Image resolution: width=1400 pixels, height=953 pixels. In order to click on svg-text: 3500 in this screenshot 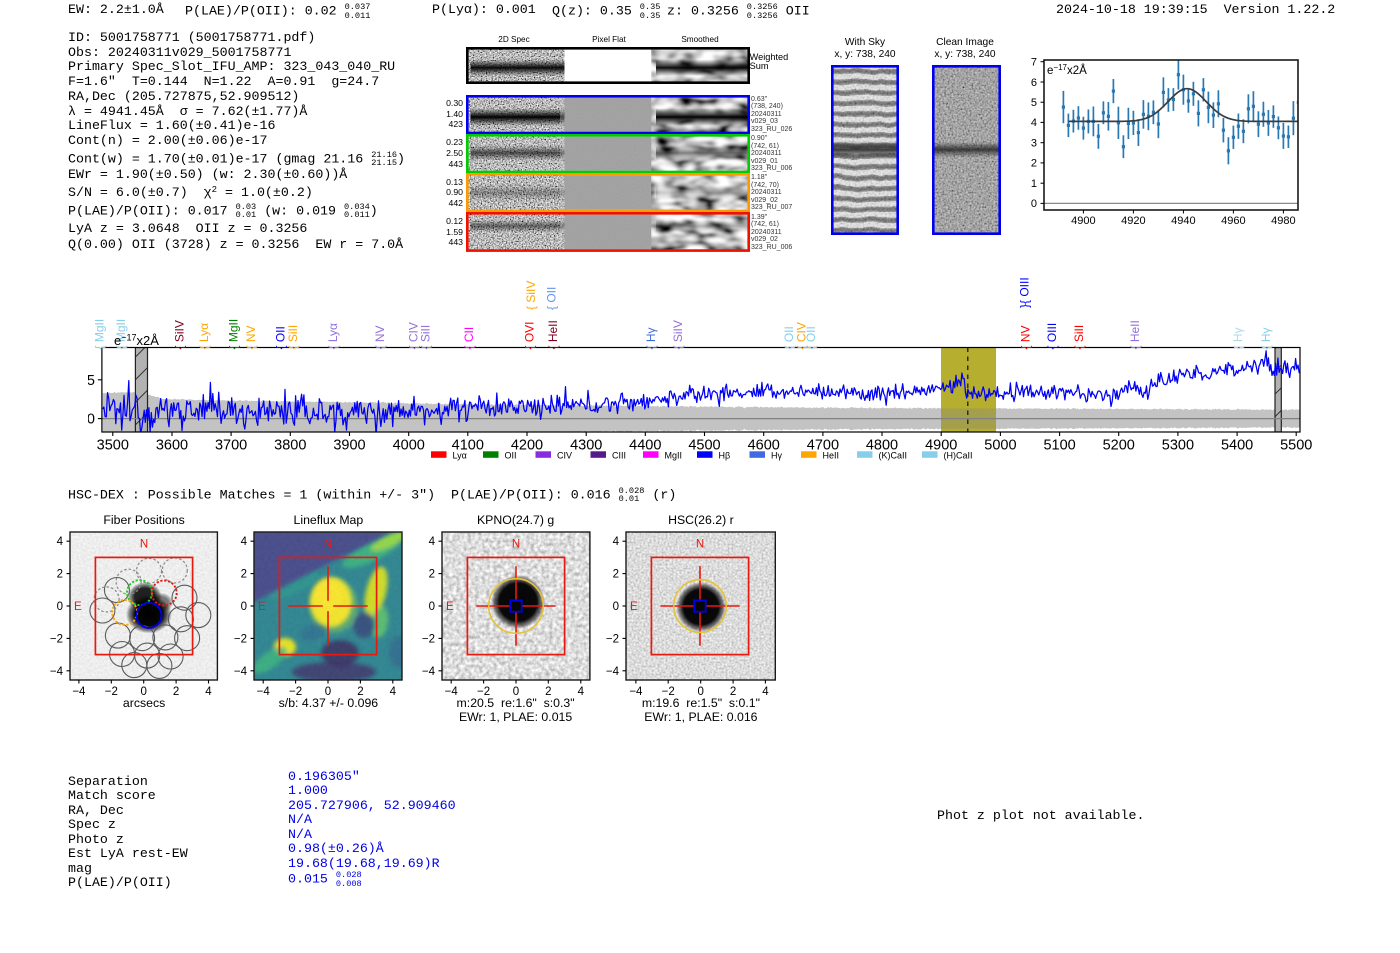, I will do `click(113, 446)`.